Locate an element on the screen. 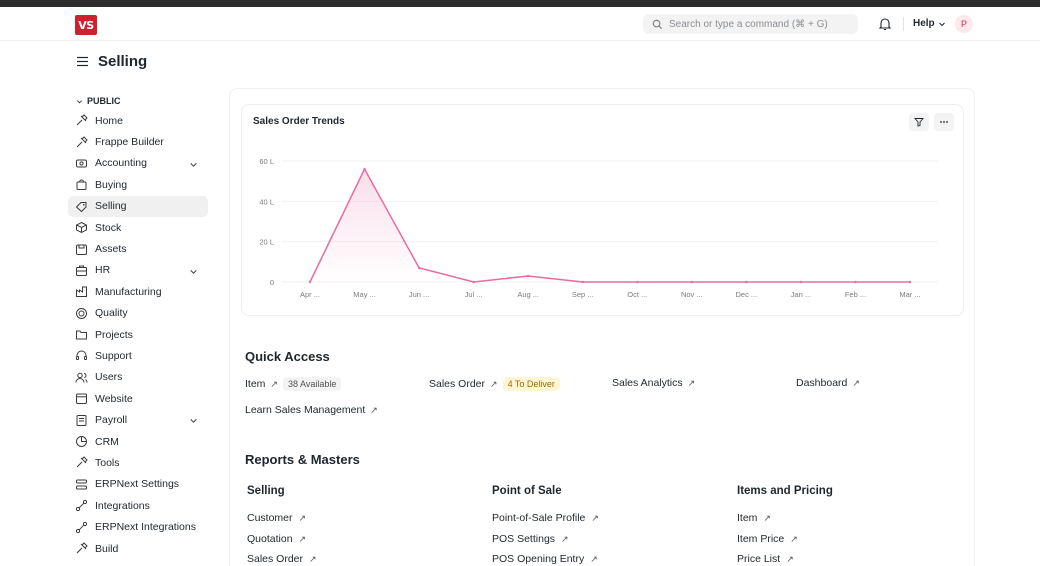 The height and width of the screenshot is (566, 1040). sidebar-item-users: Users is located at coordinates (138, 377).